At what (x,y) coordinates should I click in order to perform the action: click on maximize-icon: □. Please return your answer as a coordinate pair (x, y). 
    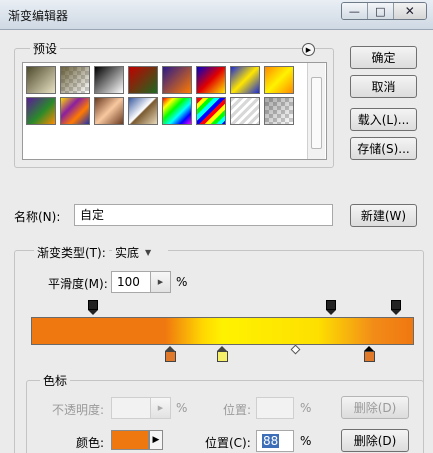
    Looking at the image, I should click on (380, 11).